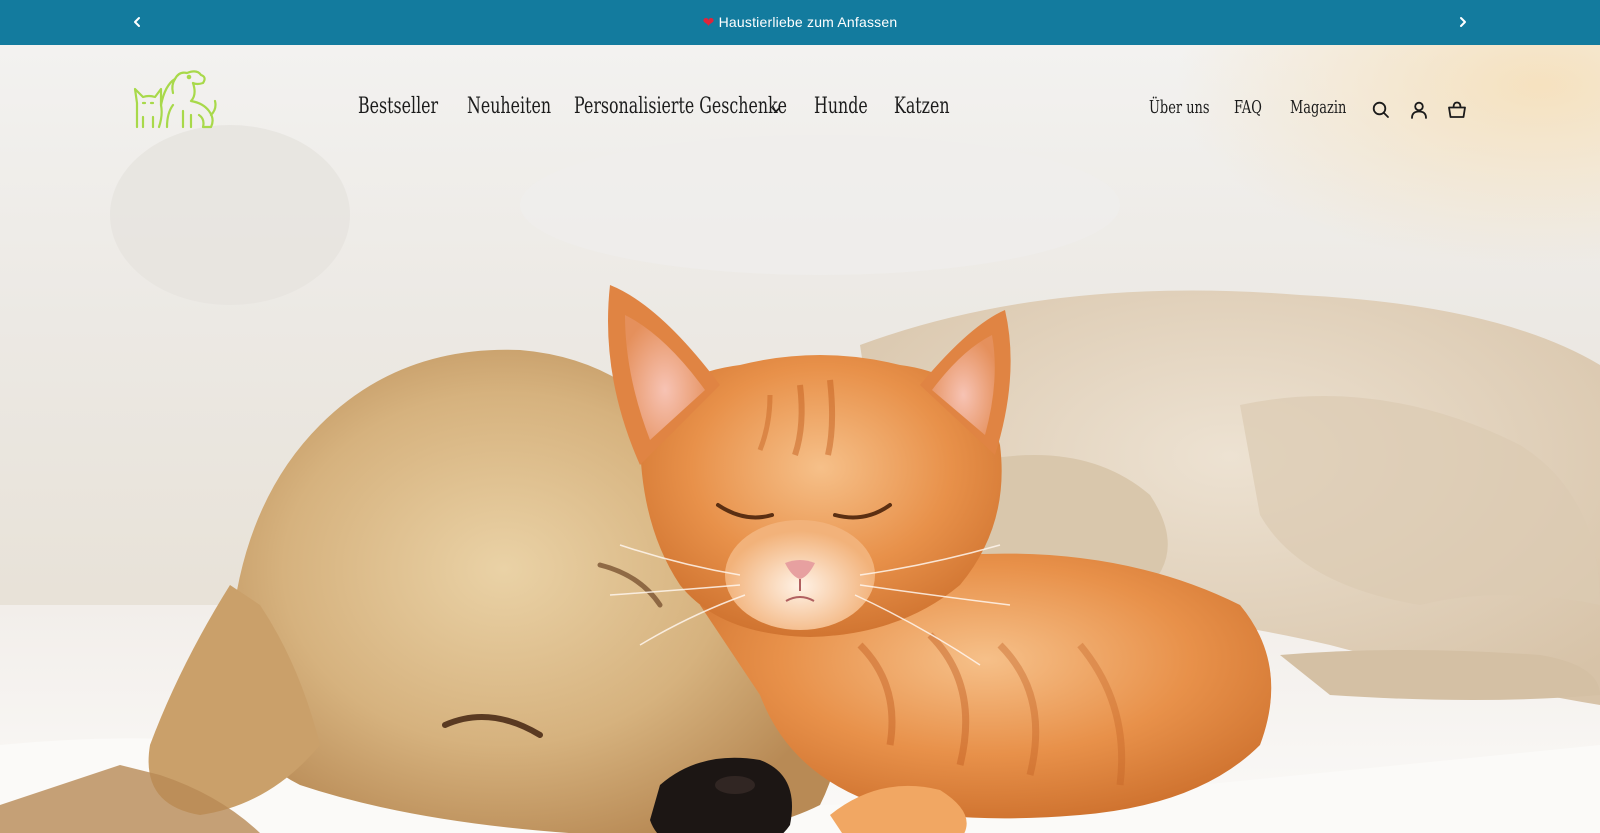  I want to click on nav-item-ueber-uns: Über uns, so click(1191, 107).